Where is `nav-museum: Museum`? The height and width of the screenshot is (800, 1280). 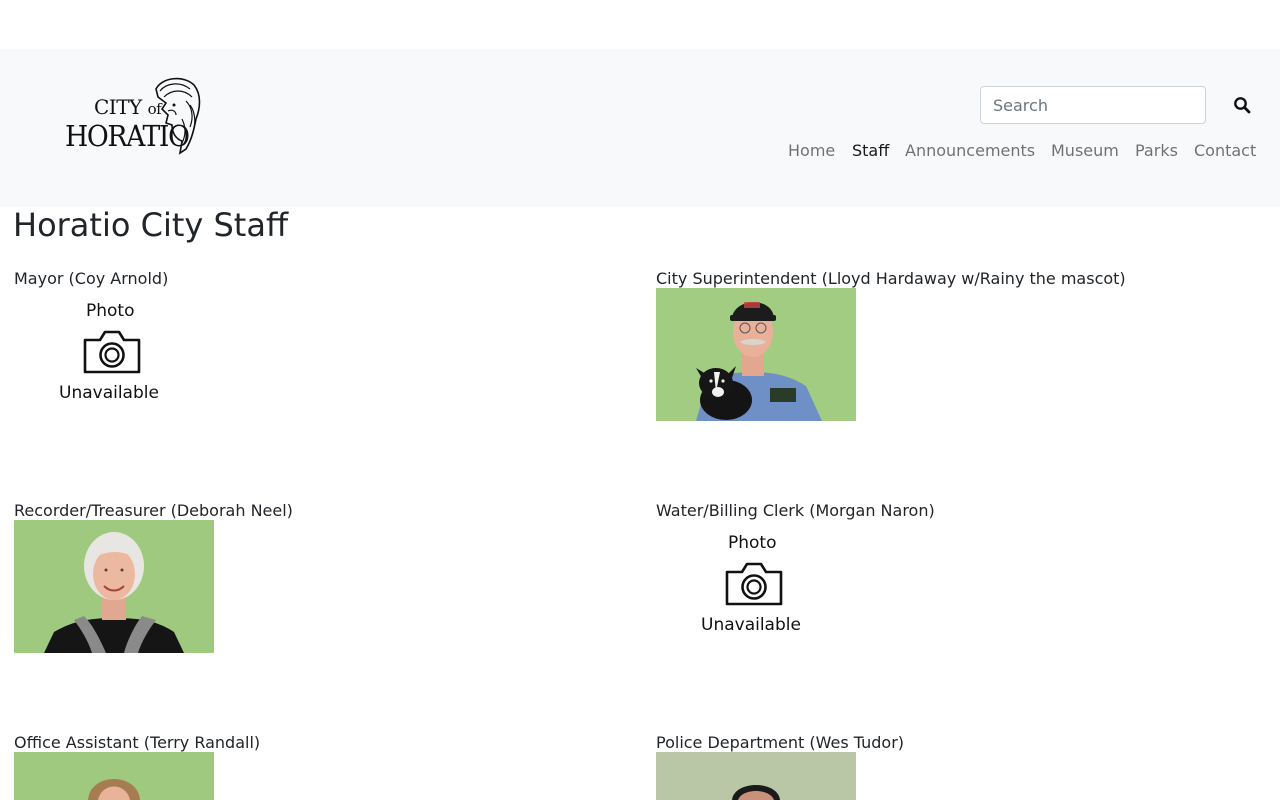
nav-museum: Museum is located at coordinates (1085, 150).